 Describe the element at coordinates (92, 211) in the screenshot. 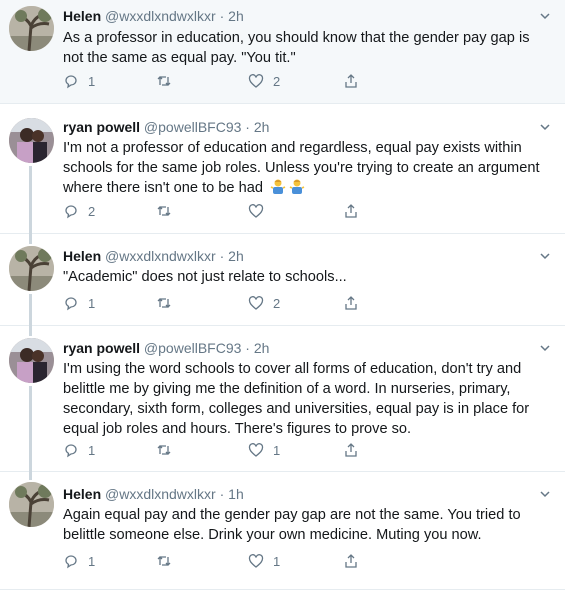

I see `reply-count: 2` at that location.